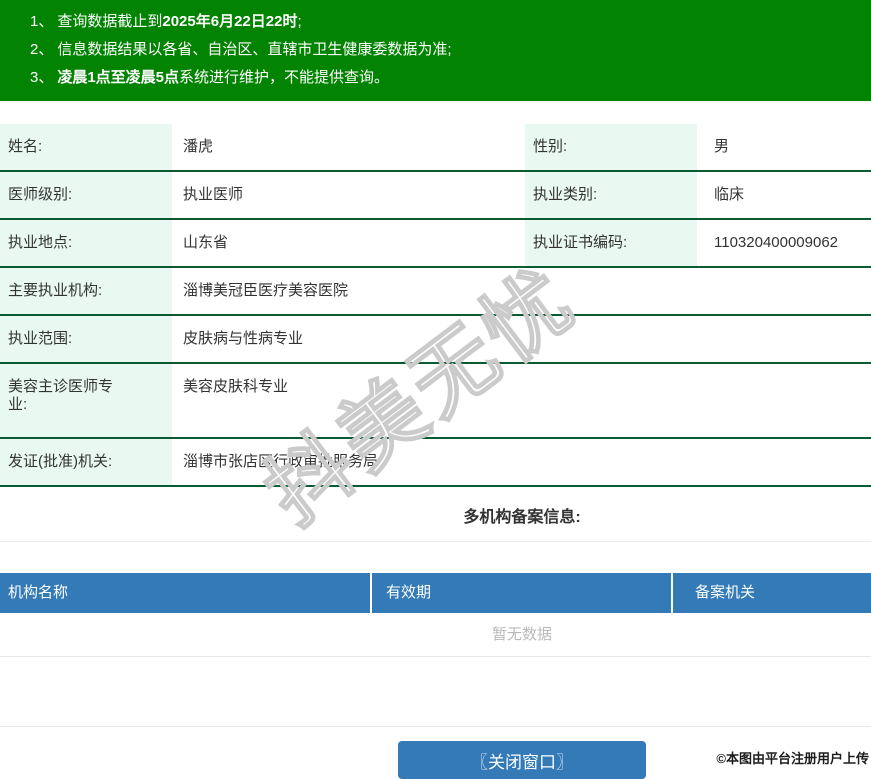 Image resolution: width=871 pixels, height=779 pixels. Describe the element at coordinates (86, 243) in the screenshot. I see `field-label-practice-location: 执业地点:` at that location.